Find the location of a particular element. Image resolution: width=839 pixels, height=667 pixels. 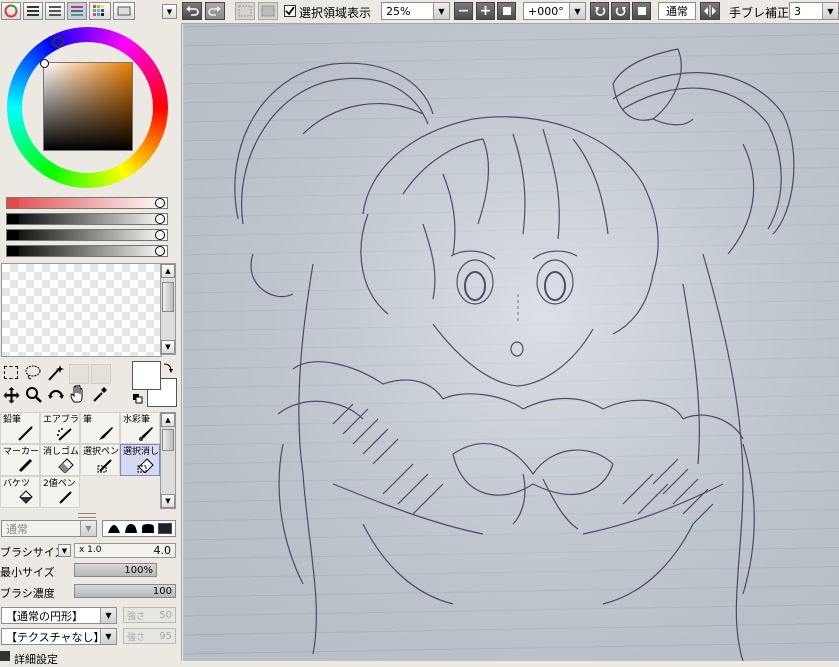

tool-selection-eraser: 選択消し is located at coordinates (140, 460).